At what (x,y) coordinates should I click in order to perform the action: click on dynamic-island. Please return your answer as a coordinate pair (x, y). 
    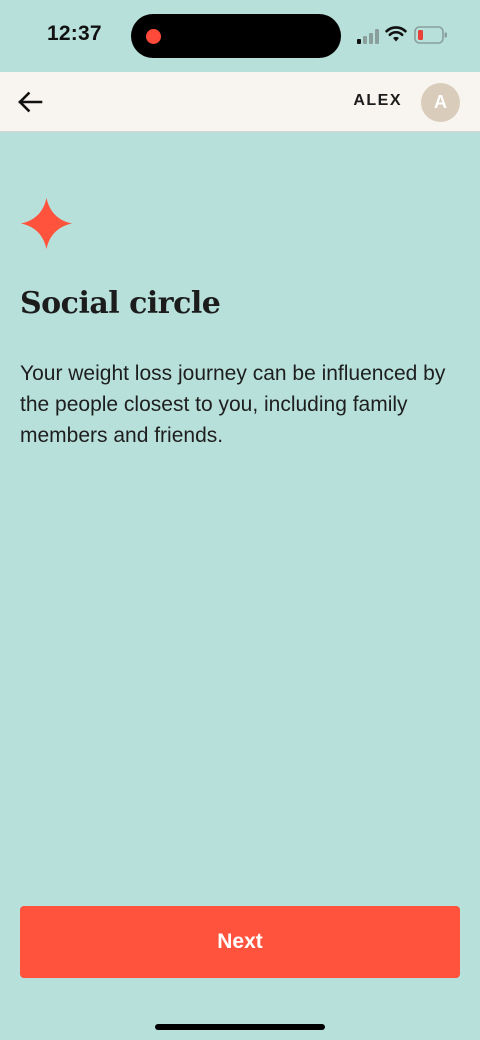
    Looking at the image, I should click on (236, 36).